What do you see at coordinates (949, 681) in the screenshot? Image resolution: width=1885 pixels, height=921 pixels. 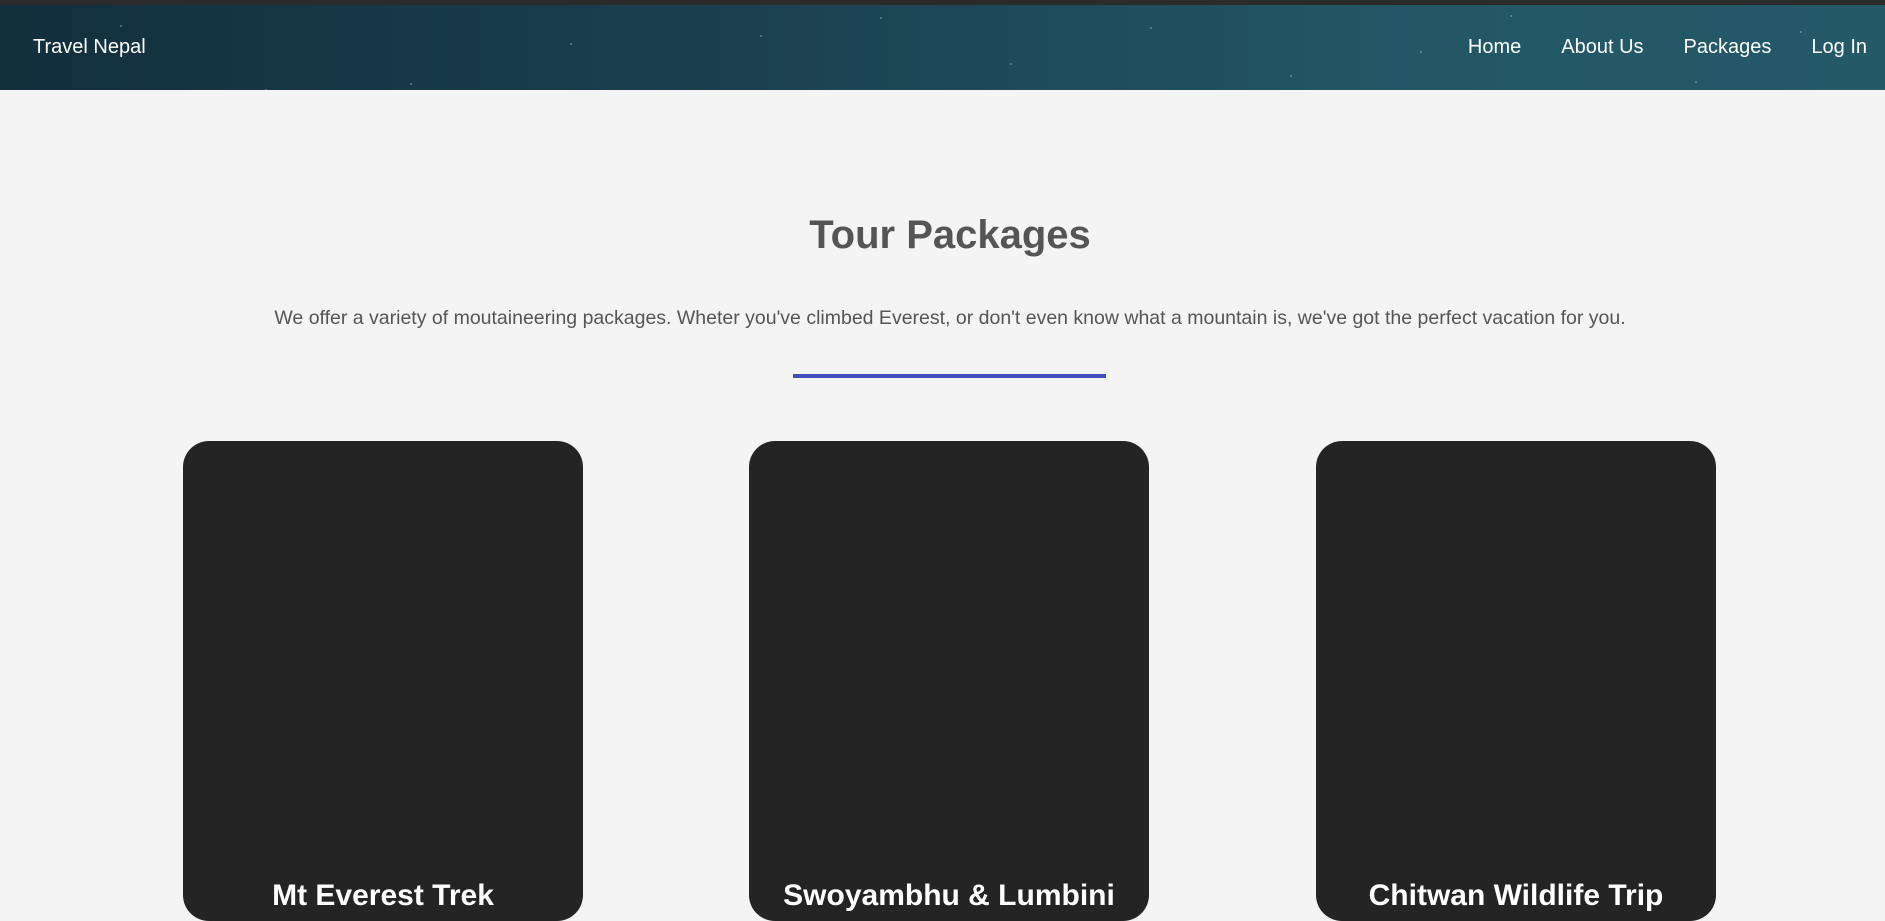 I see `package-card-swoyambhu-lumbini: Swoyambhu & Lumbini` at bounding box center [949, 681].